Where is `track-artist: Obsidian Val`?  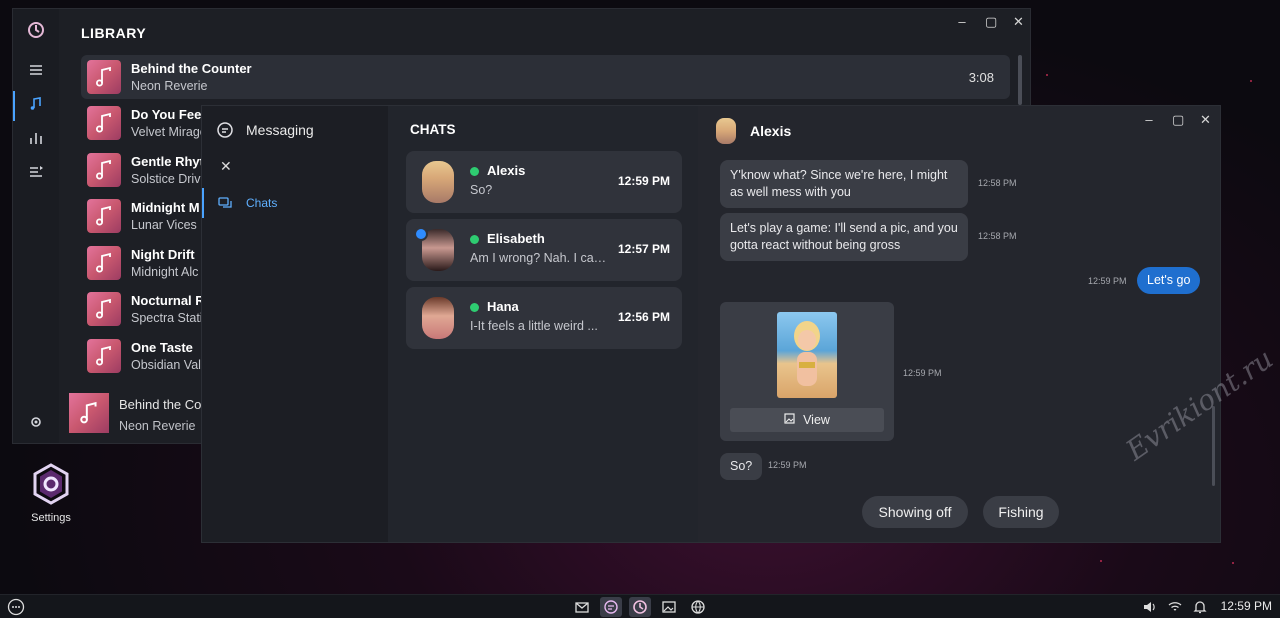
track-artist: Obsidian Val is located at coordinates (166, 365).